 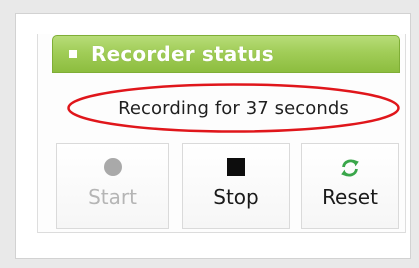 I want to click on start-button: Start, so click(x=112, y=186).